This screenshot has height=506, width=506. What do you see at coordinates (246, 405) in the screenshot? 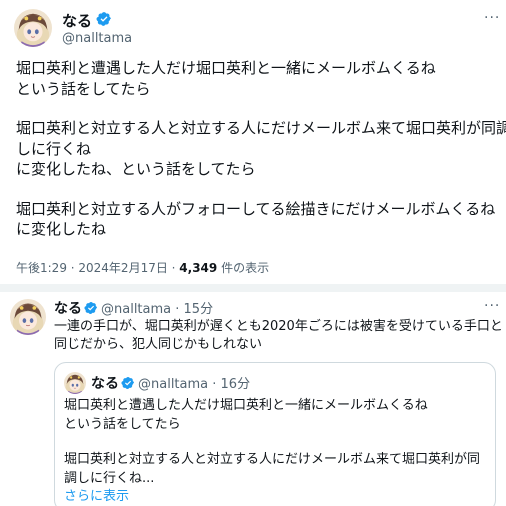
I see `quote-line: 堀口英利と遭遇した人だけ堀口英利と一緒にメールボムくるね` at bounding box center [246, 405].